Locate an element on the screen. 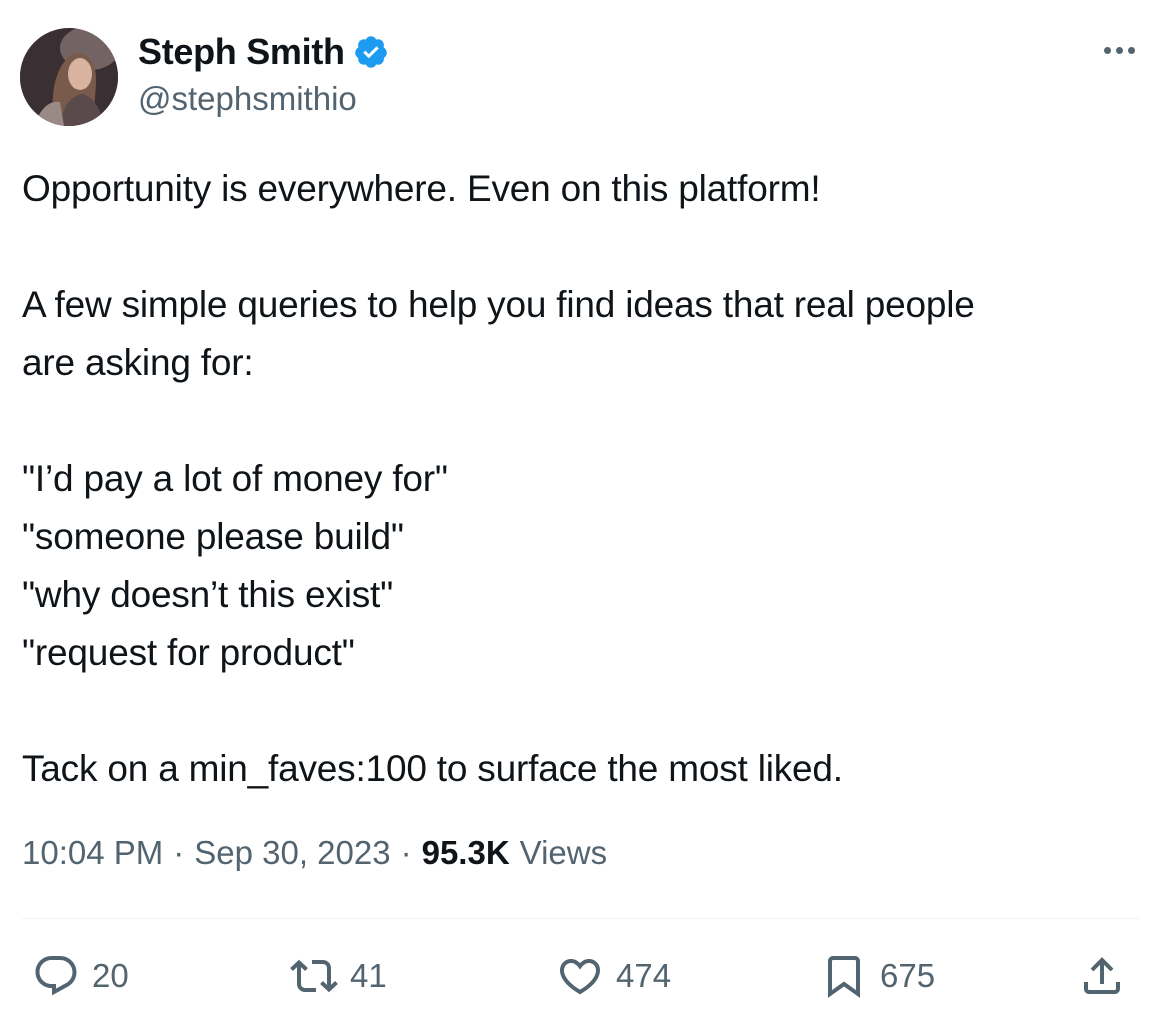 This screenshot has width=1160, height=1020. more-icon is located at coordinates (1107, 50).